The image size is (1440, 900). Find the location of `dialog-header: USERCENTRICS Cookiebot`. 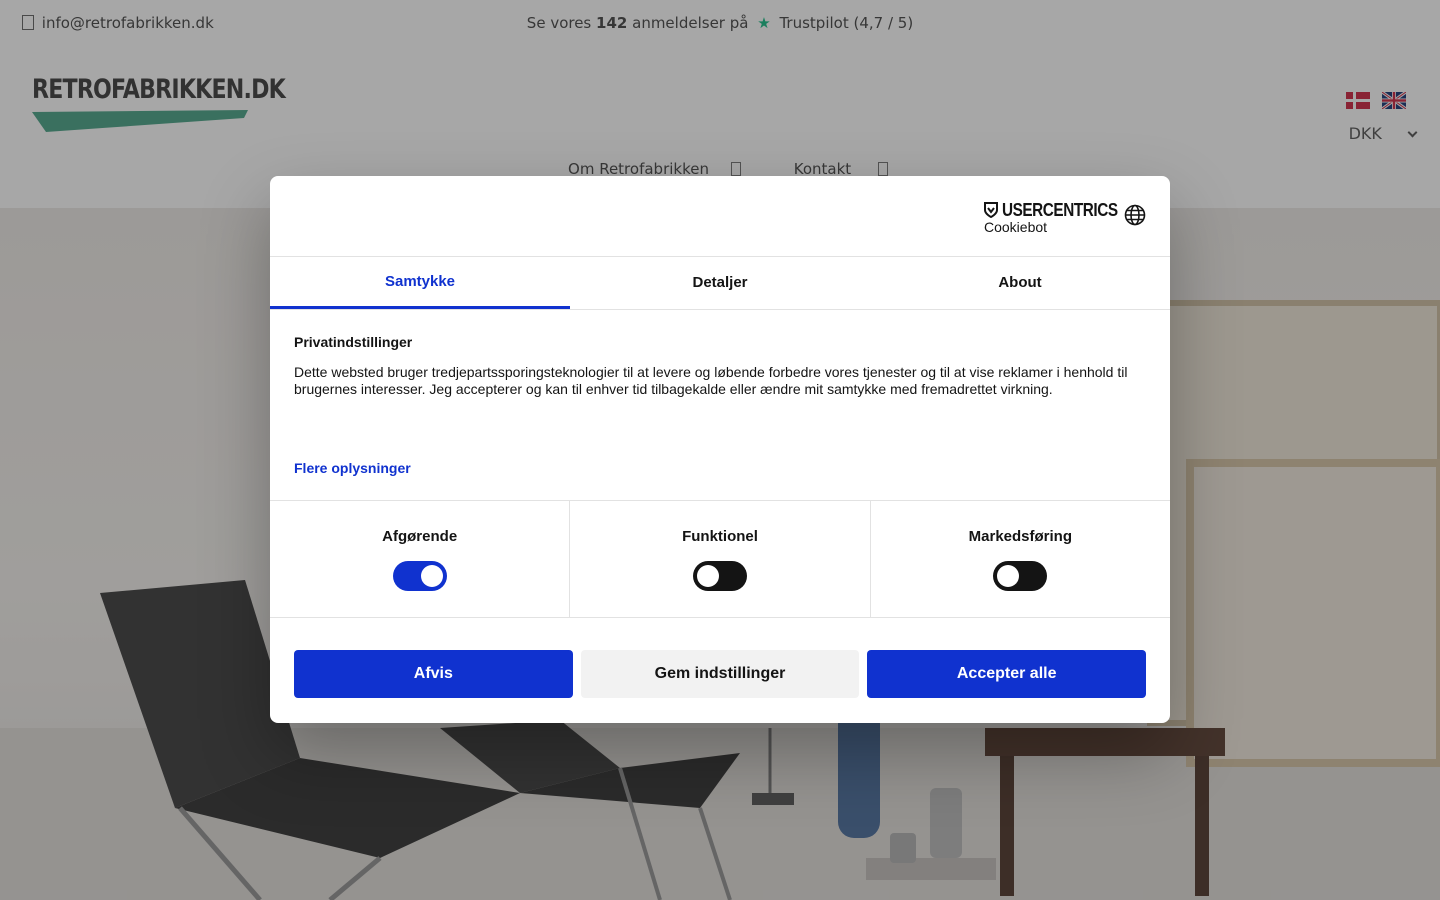

dialog-header: USERCENTRICS Cookiebot is located at coordinates (720, 216).